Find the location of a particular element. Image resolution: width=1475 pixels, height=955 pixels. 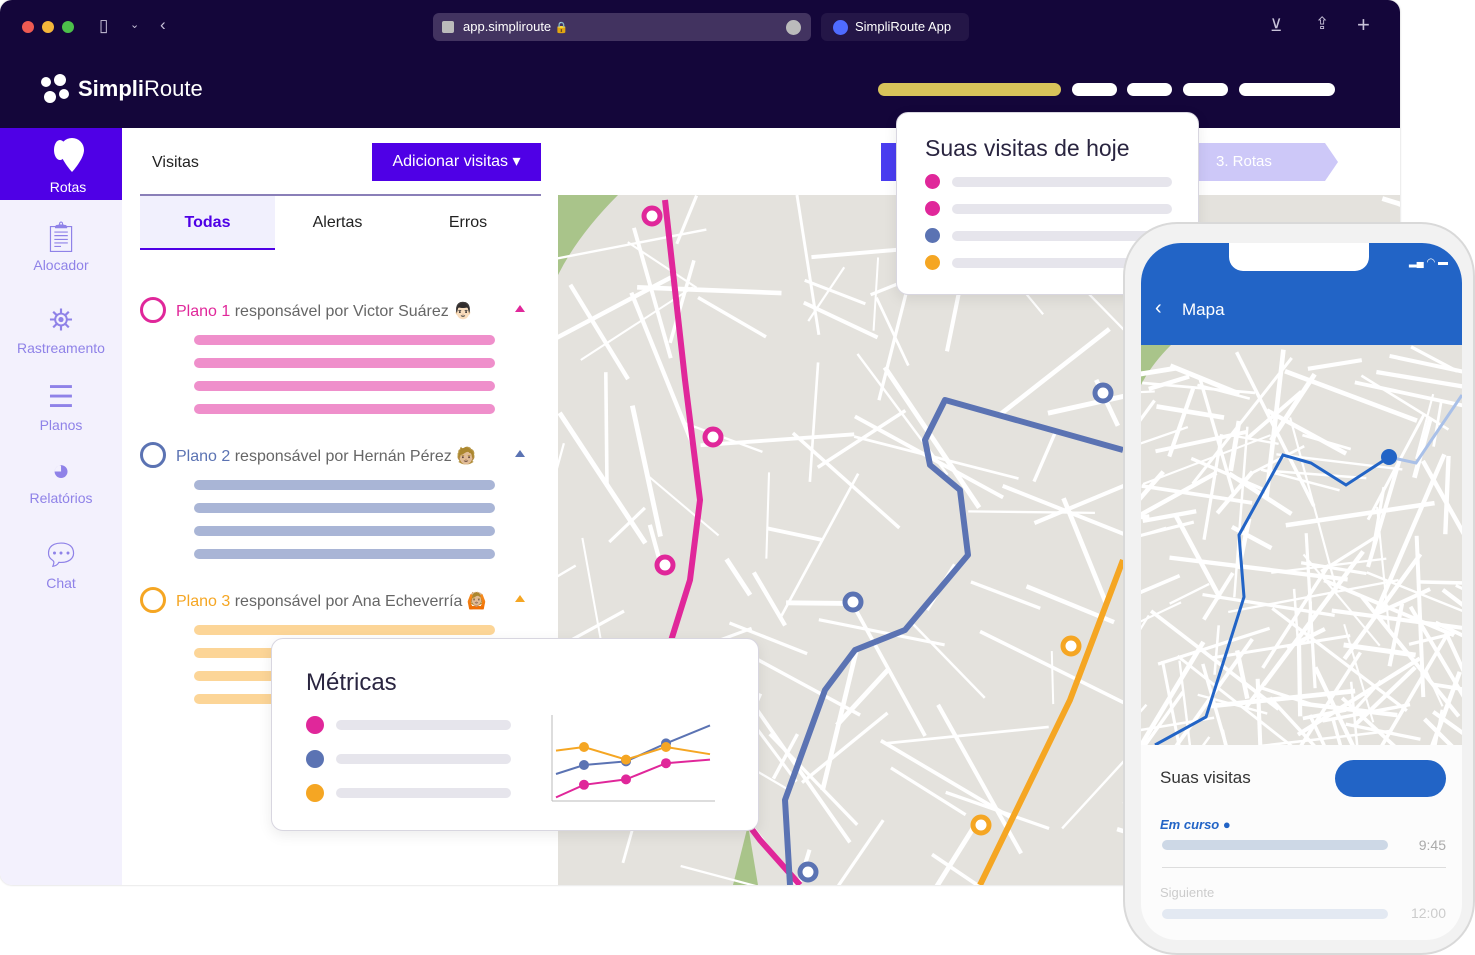

current-label: Em curso ● is located at coordinates (1195, 824).